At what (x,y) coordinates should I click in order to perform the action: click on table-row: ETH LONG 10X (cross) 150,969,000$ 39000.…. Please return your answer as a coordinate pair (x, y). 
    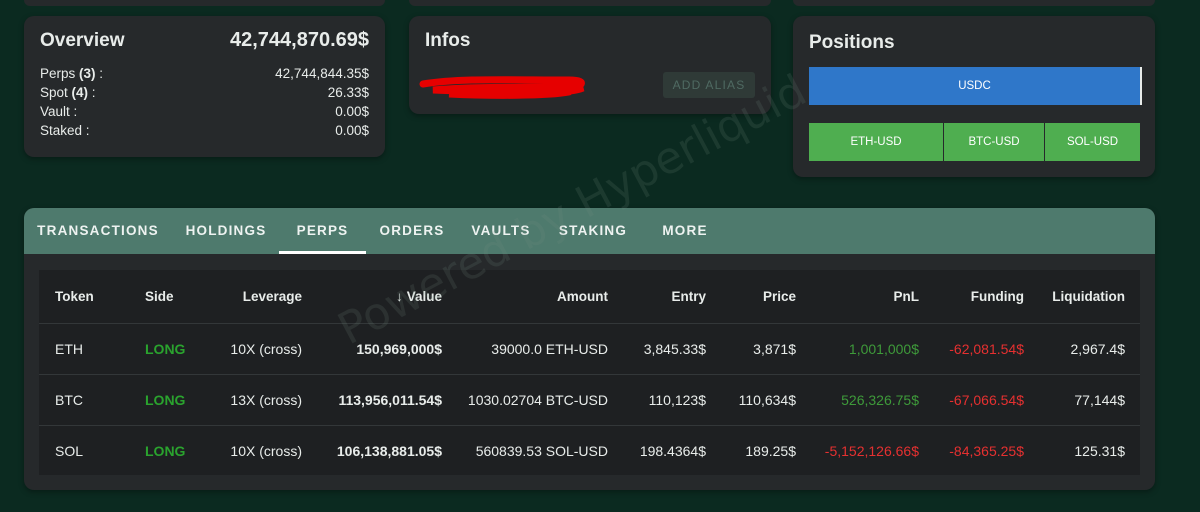
    Looking at the image, I should click on (589, 349).